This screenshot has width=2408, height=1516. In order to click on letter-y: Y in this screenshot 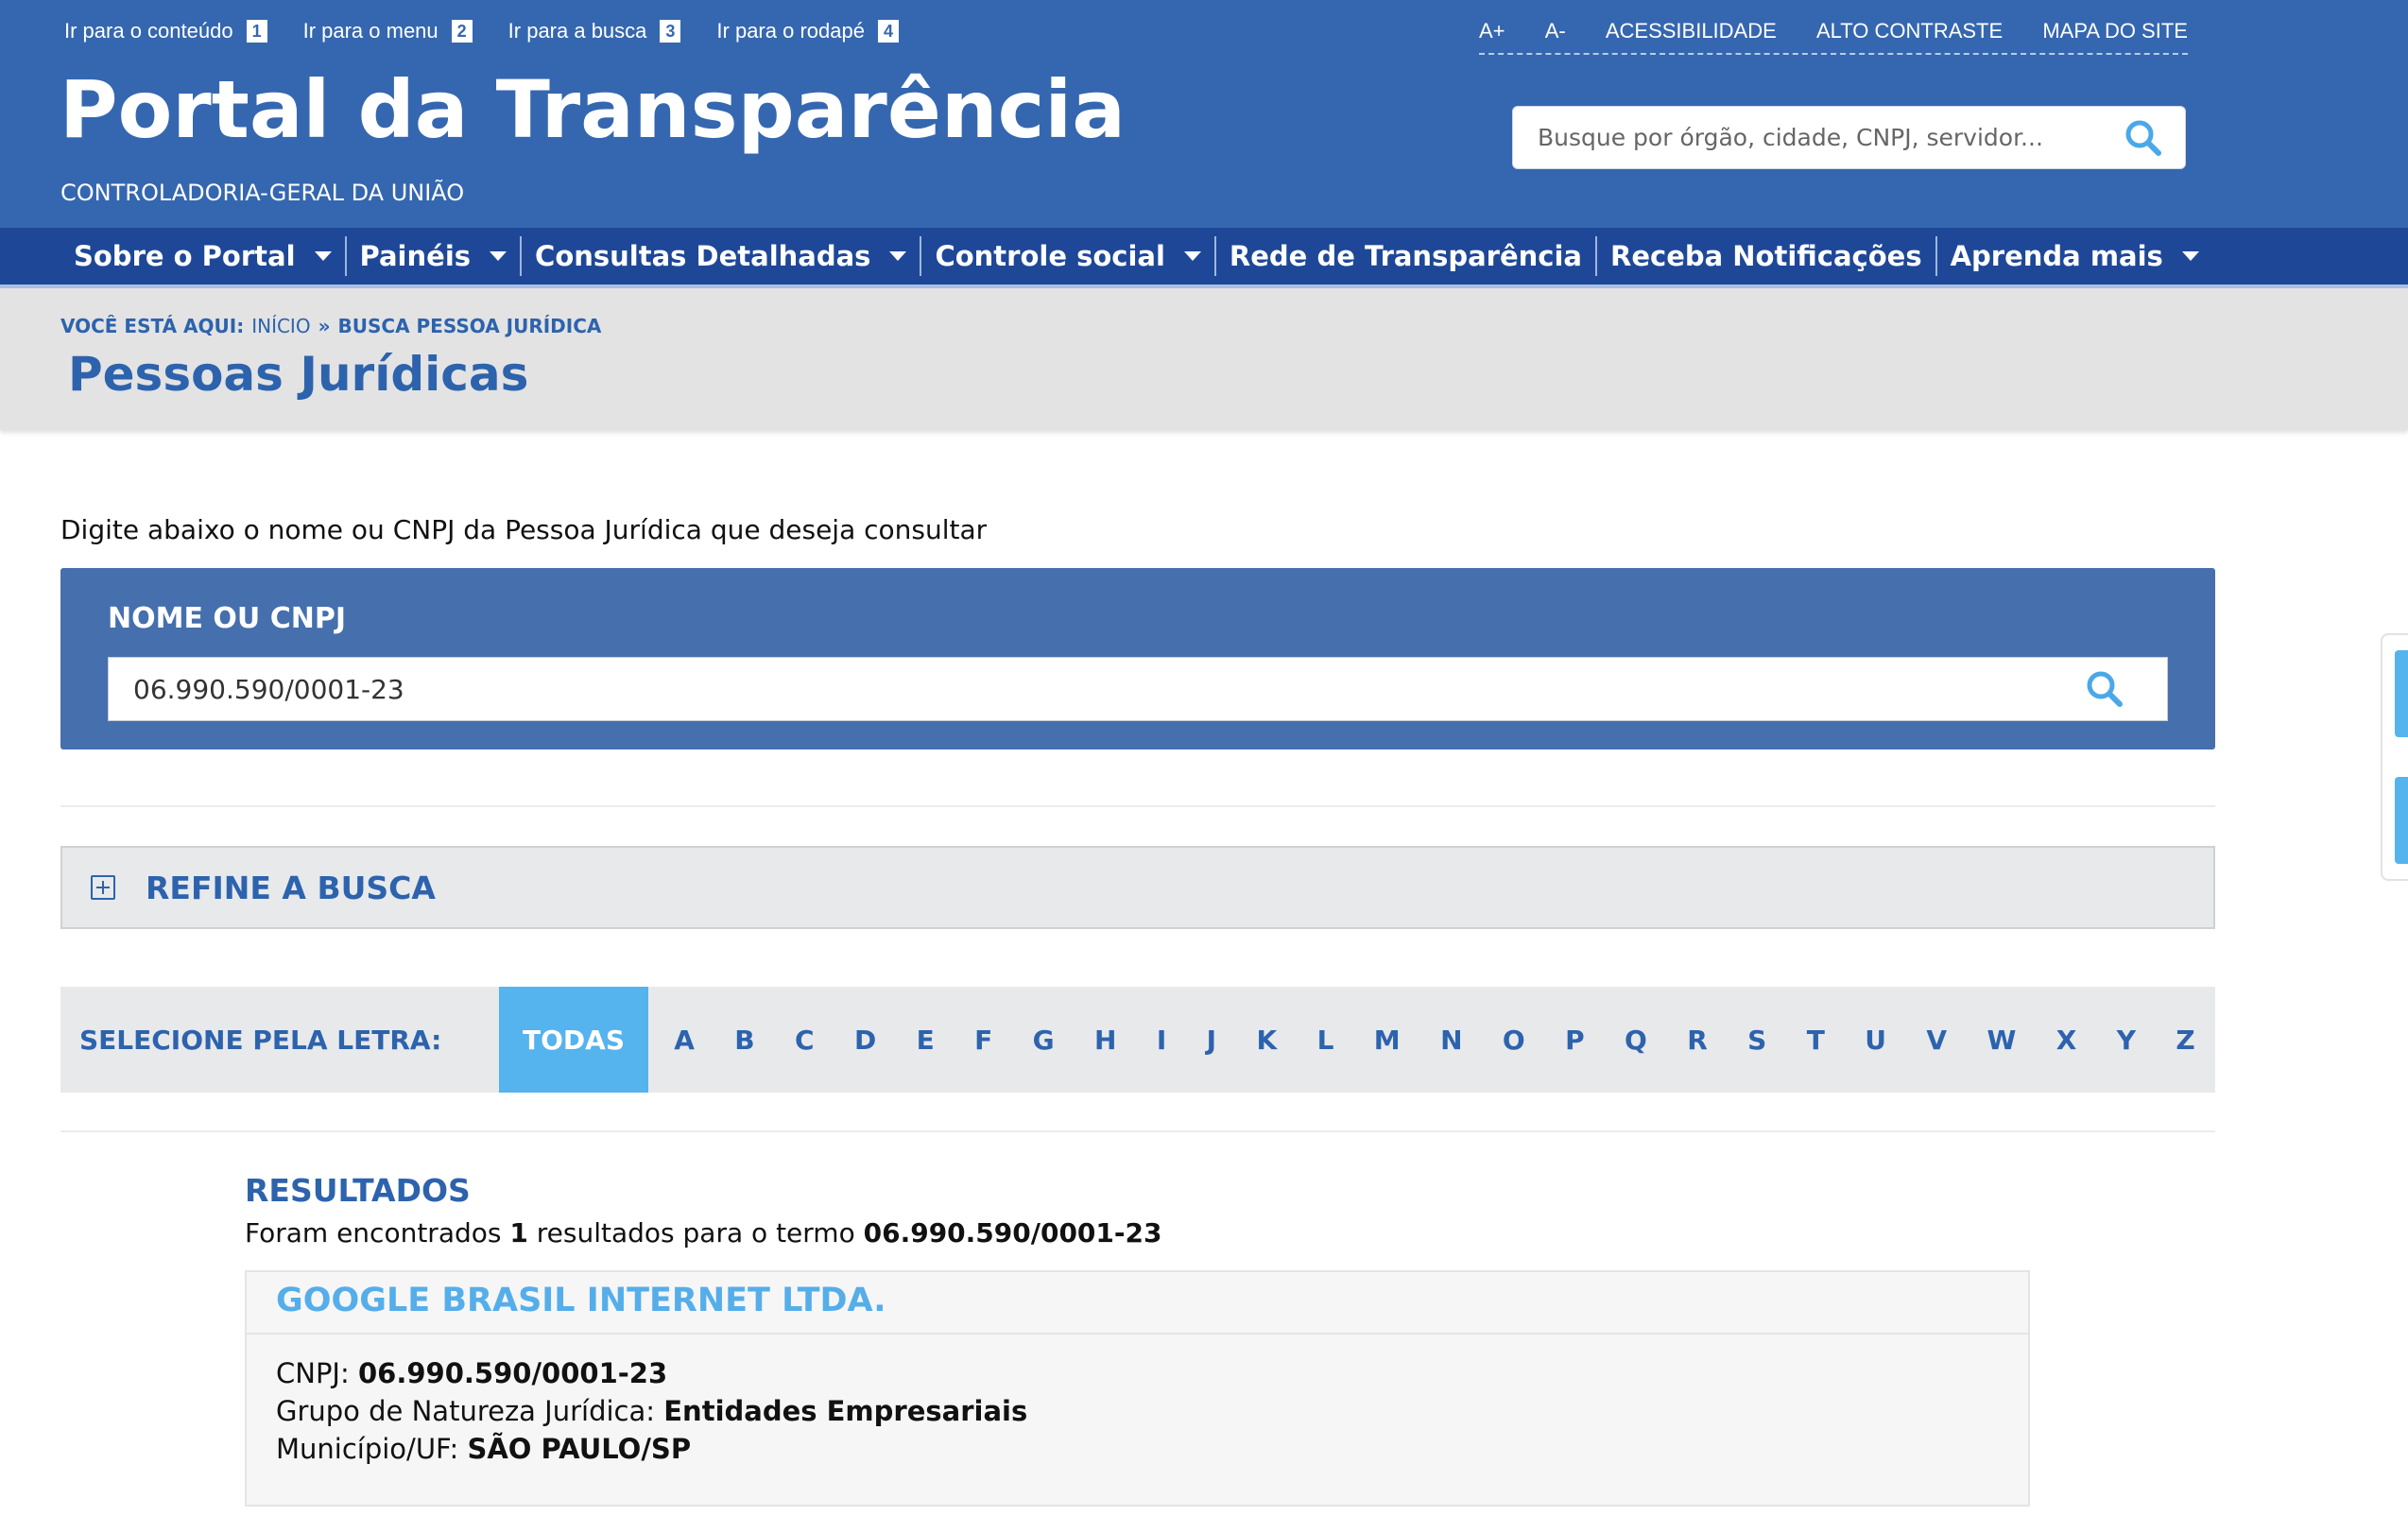, I will do `click(2126, 1040)`.